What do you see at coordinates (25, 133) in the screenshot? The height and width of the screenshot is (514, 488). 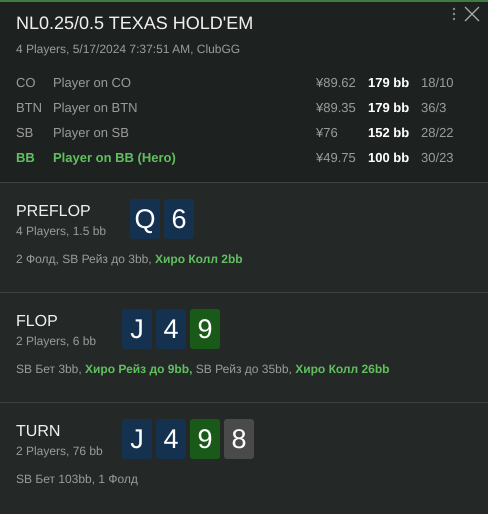 I see `player-position: SB` at bounding box center [25, 133].